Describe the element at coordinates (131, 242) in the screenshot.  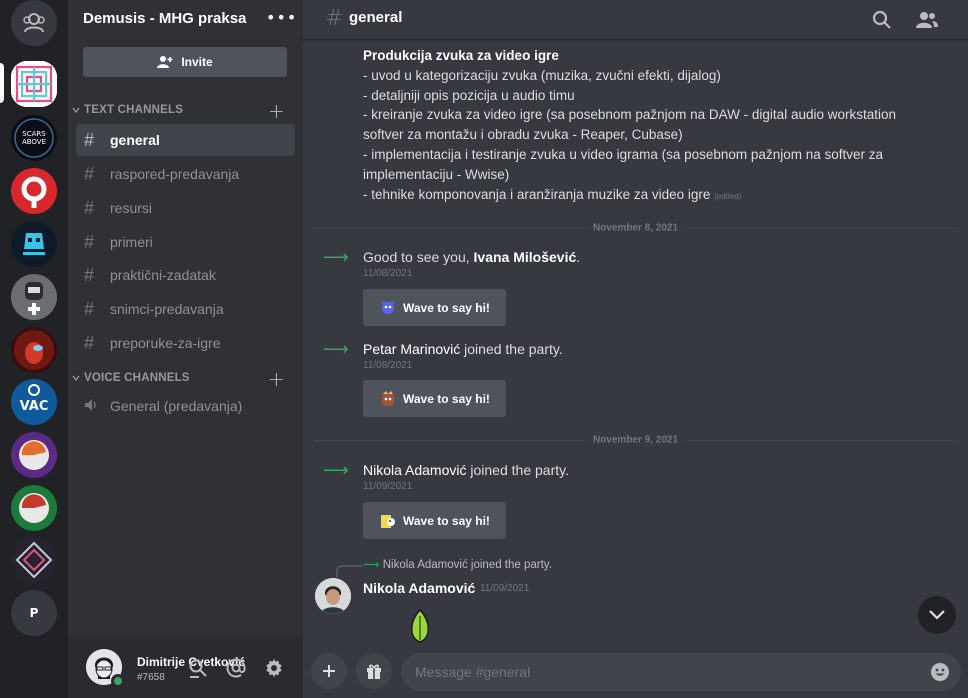
I see `channel-name: primeri` at that location.